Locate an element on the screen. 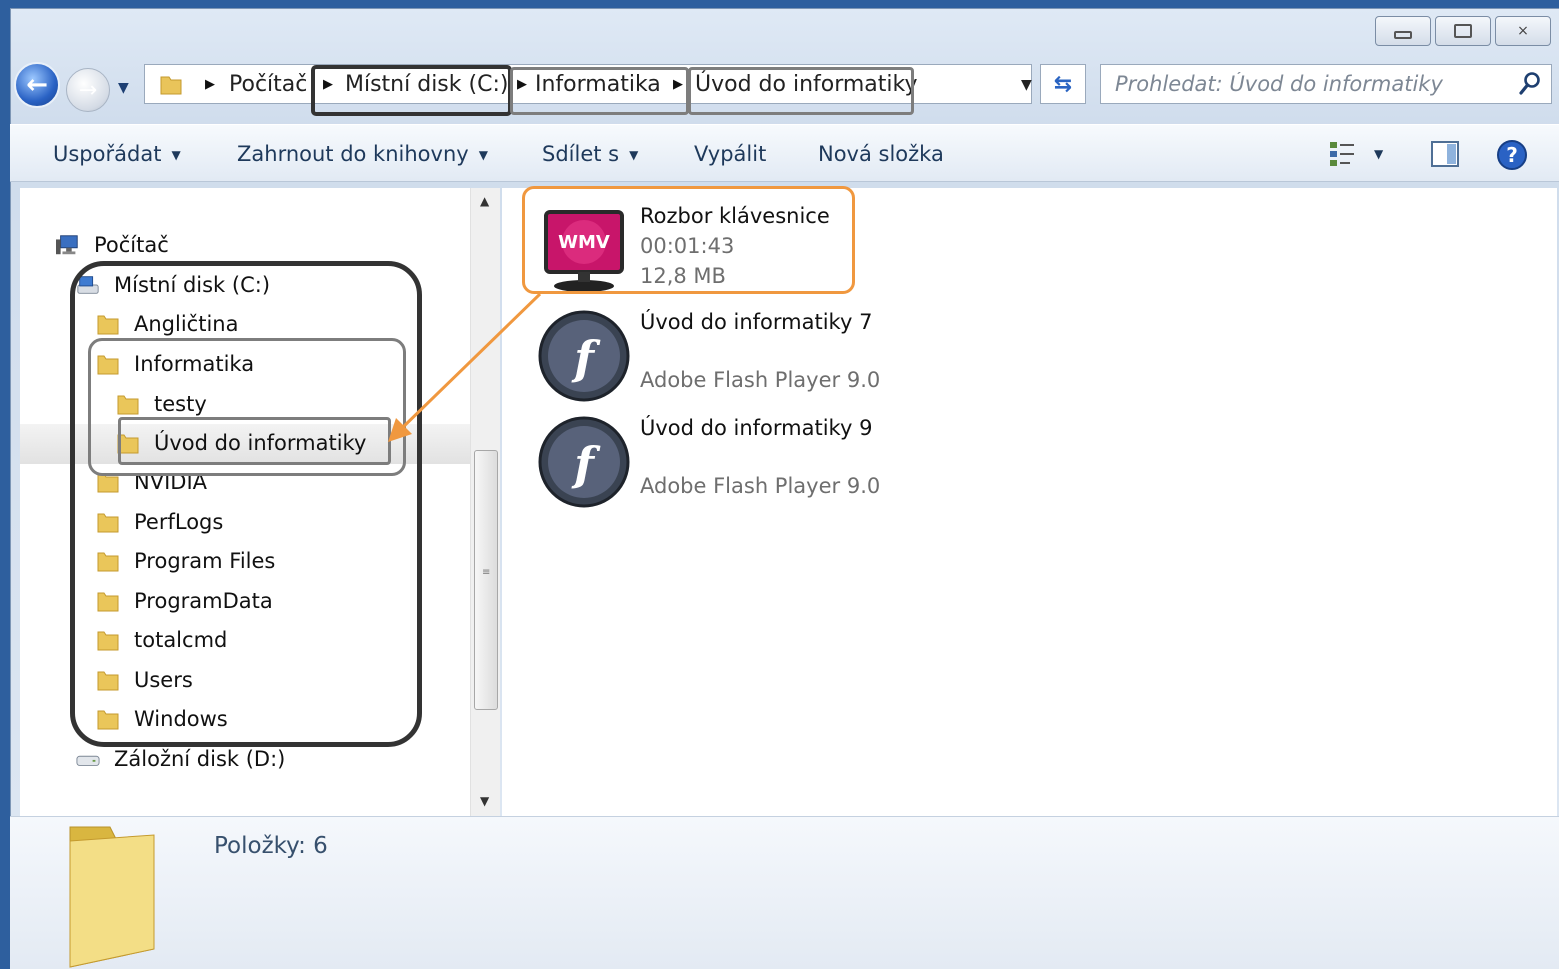  file-name: Úvod do informatiky 9 is located at coordinates (756, 428).